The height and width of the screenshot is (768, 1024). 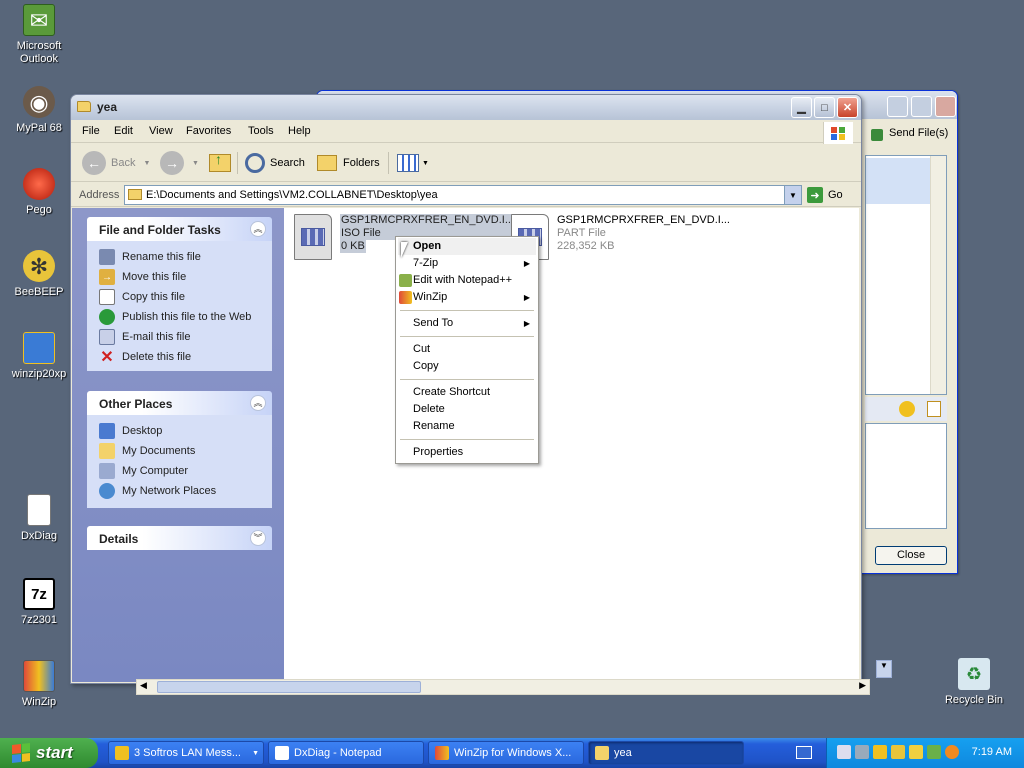 I want to click on menu-view: View, so click(x=161, y=131).